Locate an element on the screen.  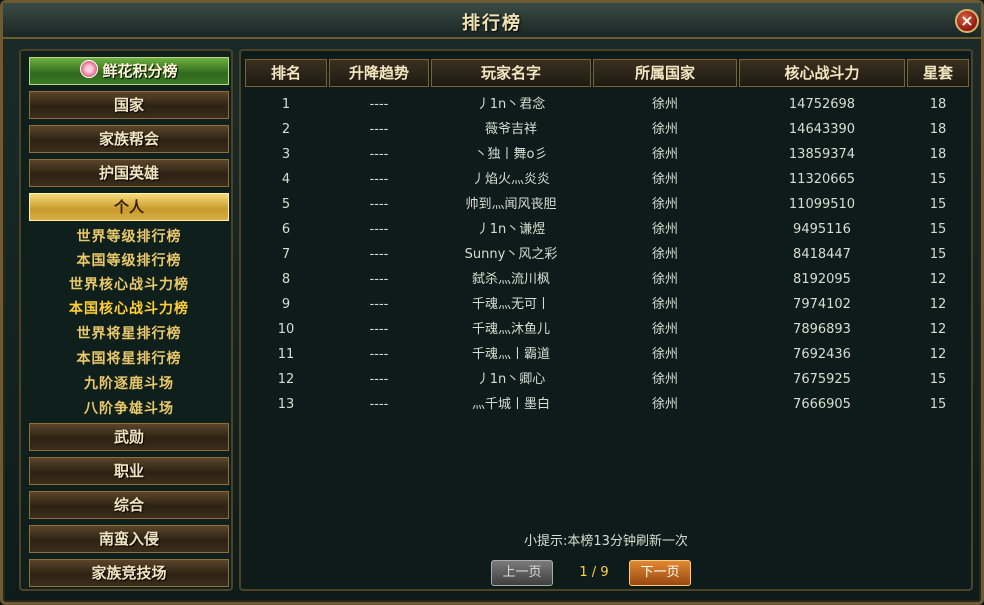
player-name-cell: 千魂灬丨霸道 is located at coordinates (510, 354).